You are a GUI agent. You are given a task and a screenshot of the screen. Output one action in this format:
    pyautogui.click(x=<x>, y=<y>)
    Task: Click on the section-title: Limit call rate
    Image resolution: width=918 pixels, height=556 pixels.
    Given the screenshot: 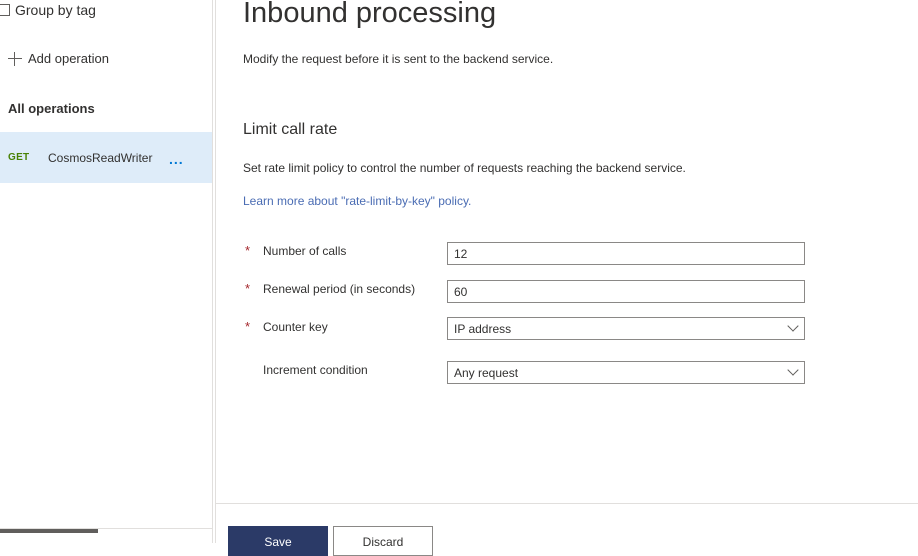 What is the action you would take?
    pyautogui.click(x=290, y=129)
    